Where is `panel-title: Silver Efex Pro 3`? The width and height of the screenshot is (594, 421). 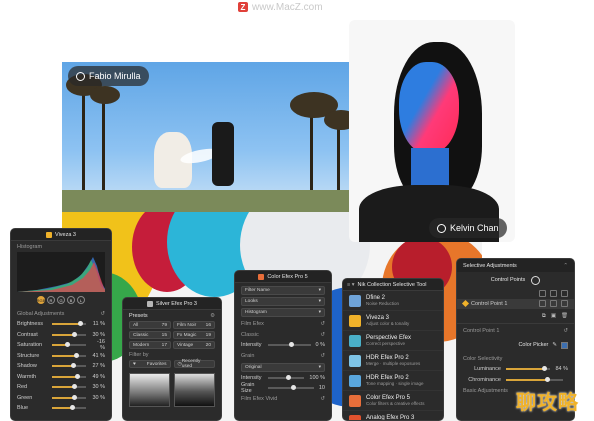
panel-title: Silver Efex Pro 3 is located at coordinates (172, 304).